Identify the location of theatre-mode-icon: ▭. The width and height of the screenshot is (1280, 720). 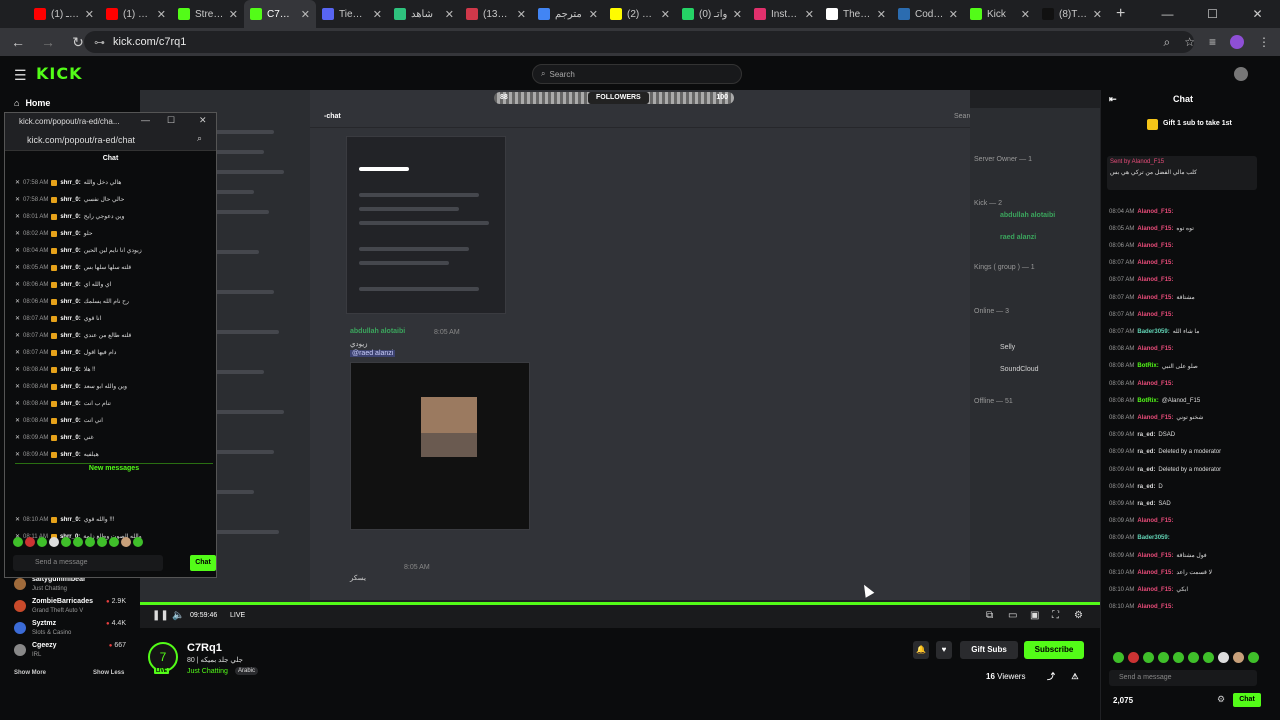
(1012, 615).